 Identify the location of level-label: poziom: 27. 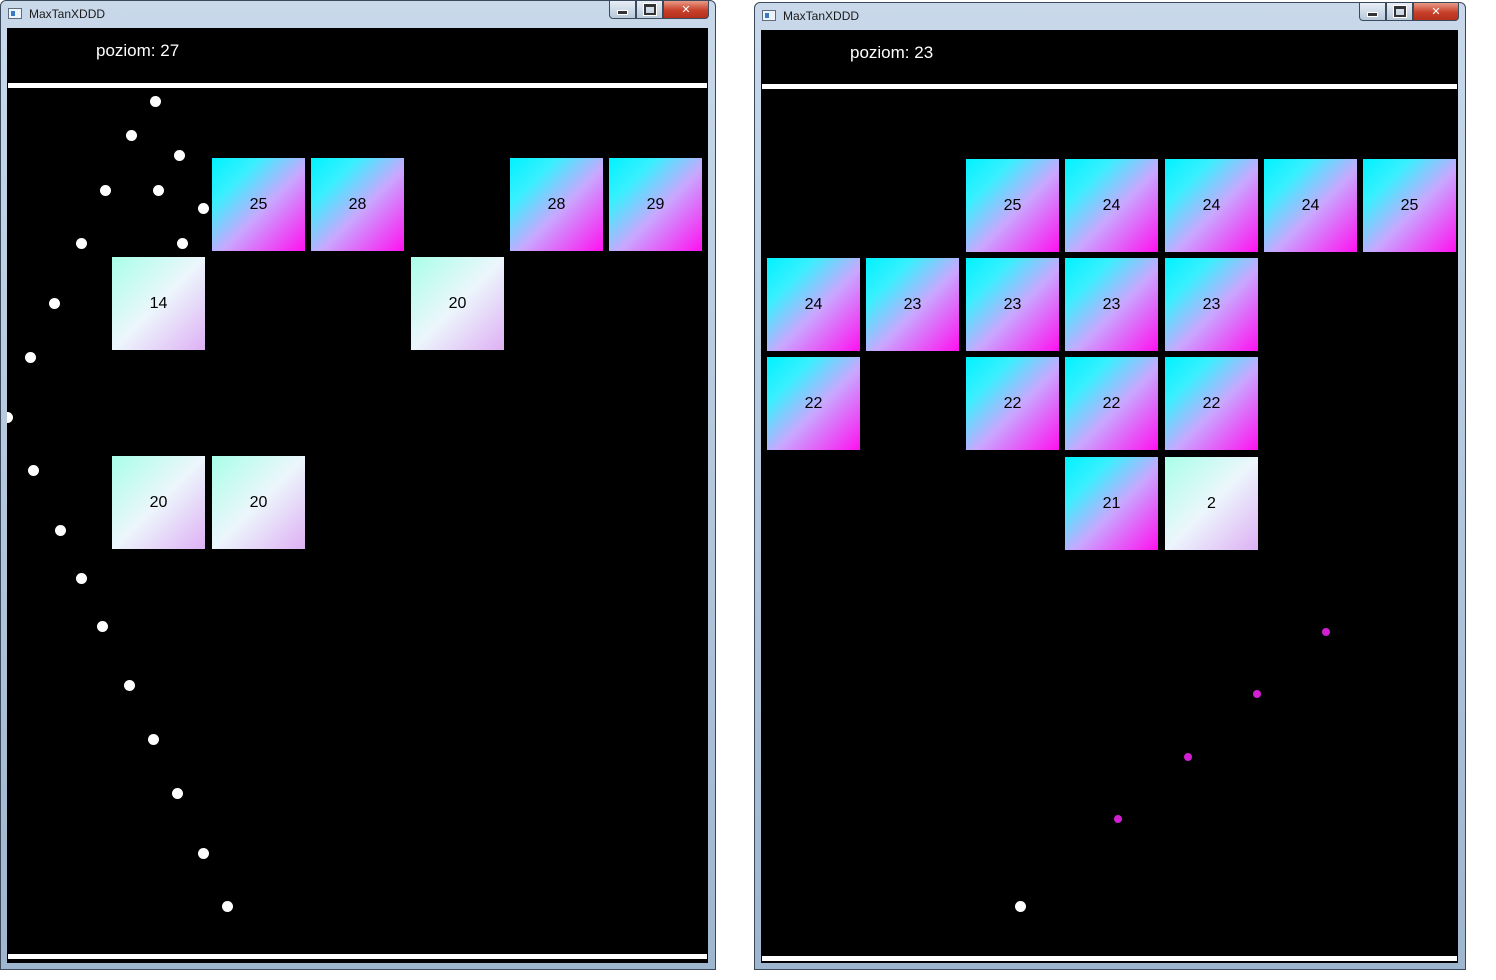
(138, 50).